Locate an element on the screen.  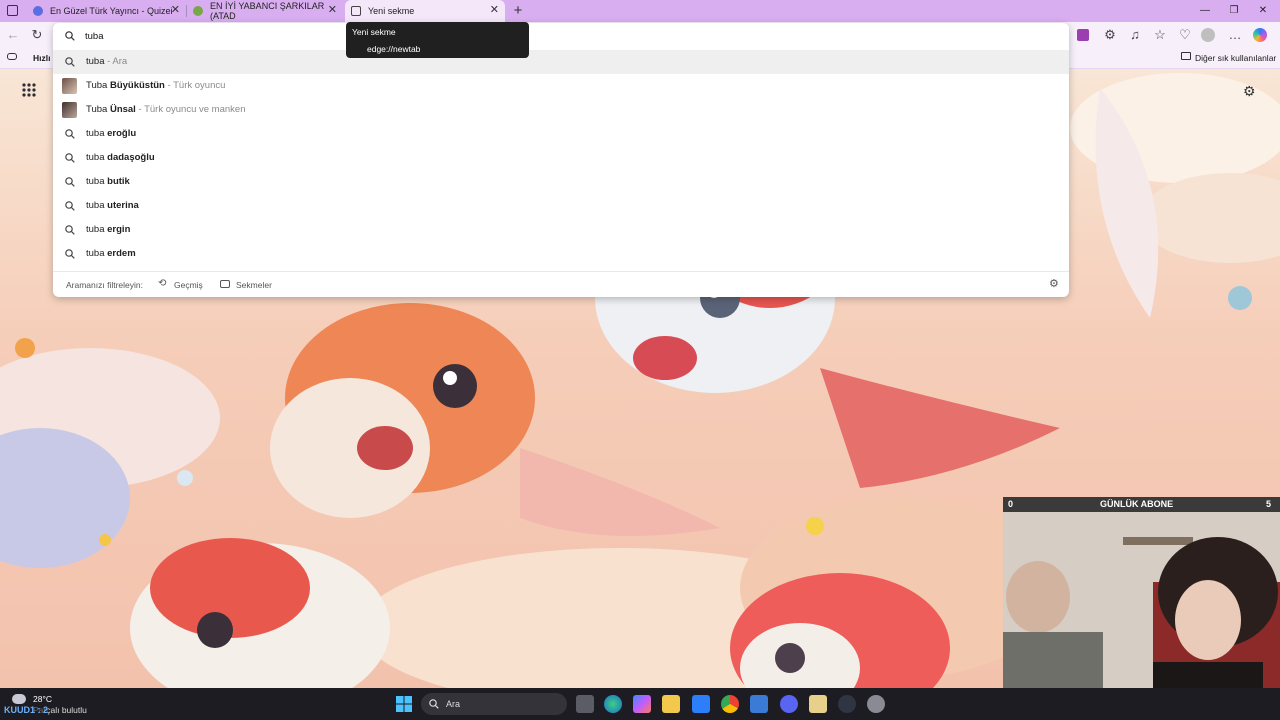
tab-yabanci-sarkilar: EN İYİ YABANCI ŞARKILAR (ATAD ✕ is located at coordinates (265, 11).